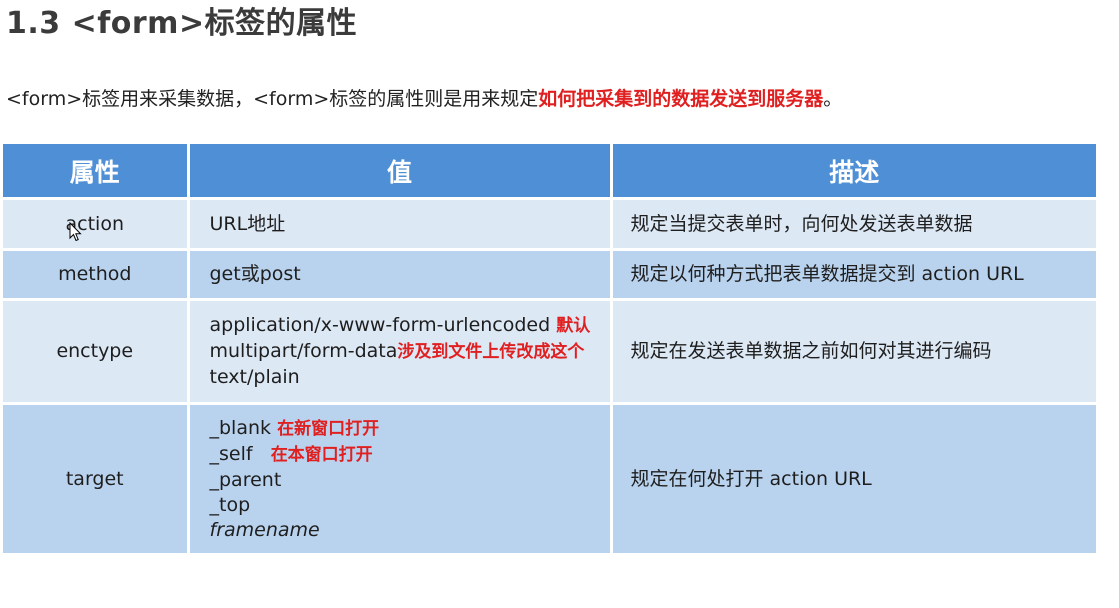 The width and height of the screenshot is (1119, 608). I want to click on description-cell: 规定当提交表单时，向何处发送表单数据, so click(853, 224).